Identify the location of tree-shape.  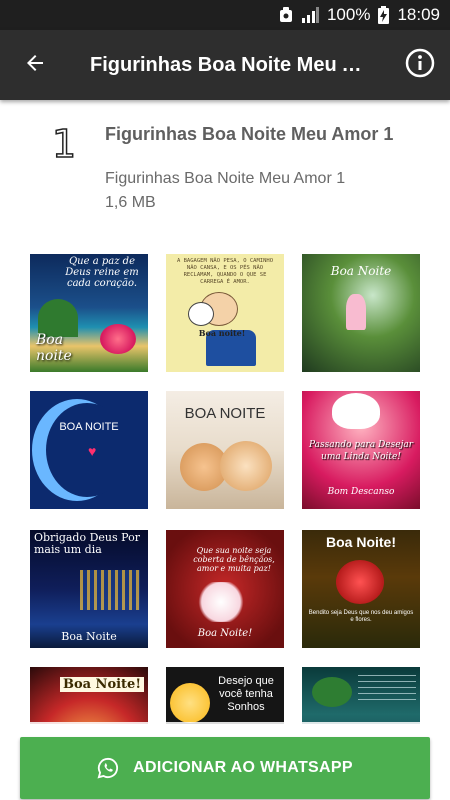
(332, 692).